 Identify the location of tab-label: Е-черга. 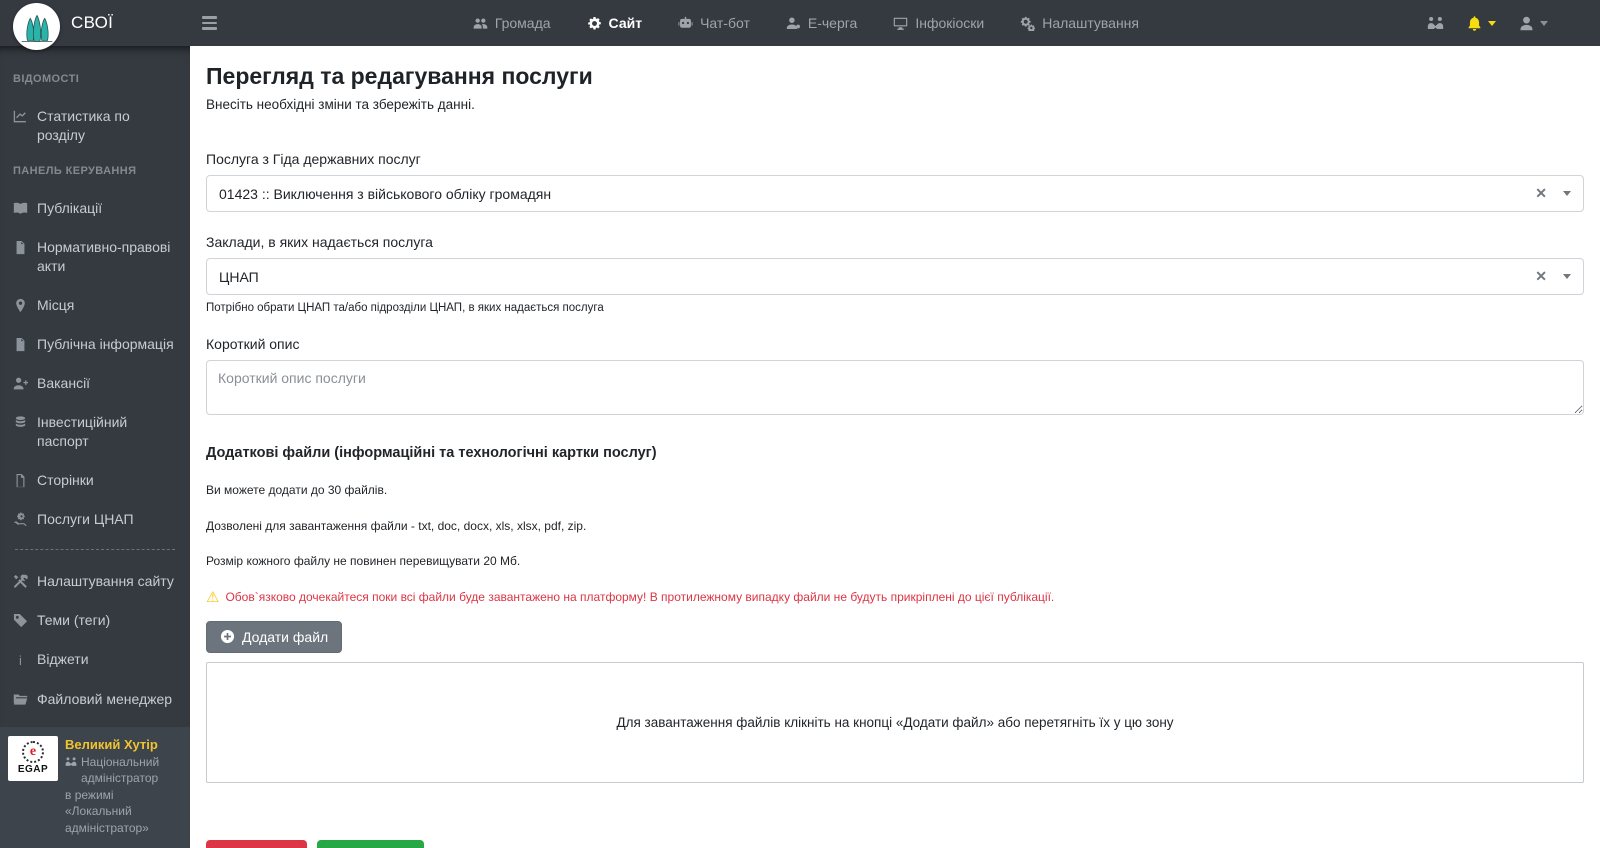
(832, 23).